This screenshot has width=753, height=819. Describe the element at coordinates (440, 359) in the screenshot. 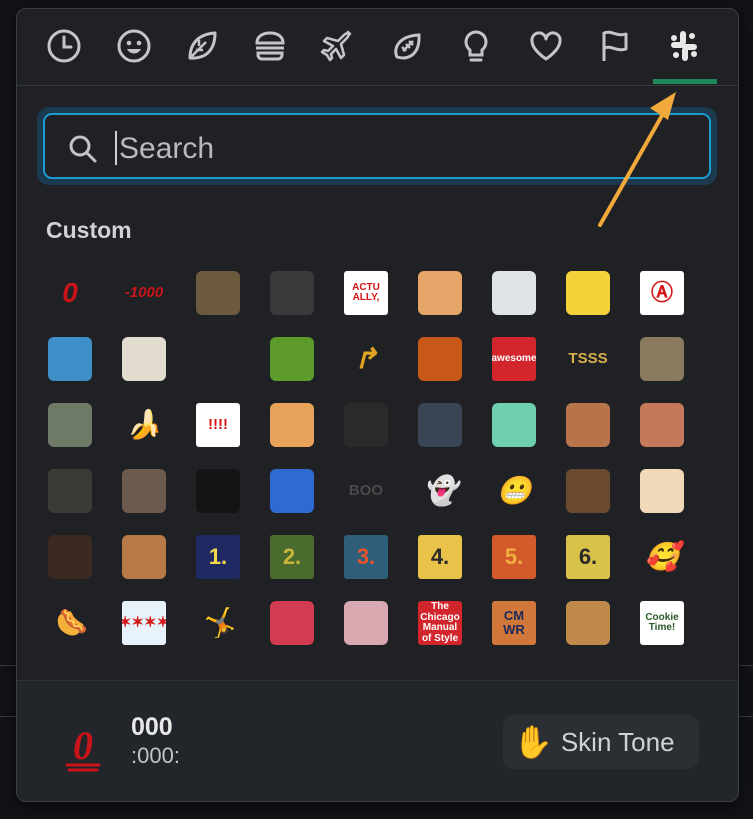

I see `emoji-phone-lady` at that location.